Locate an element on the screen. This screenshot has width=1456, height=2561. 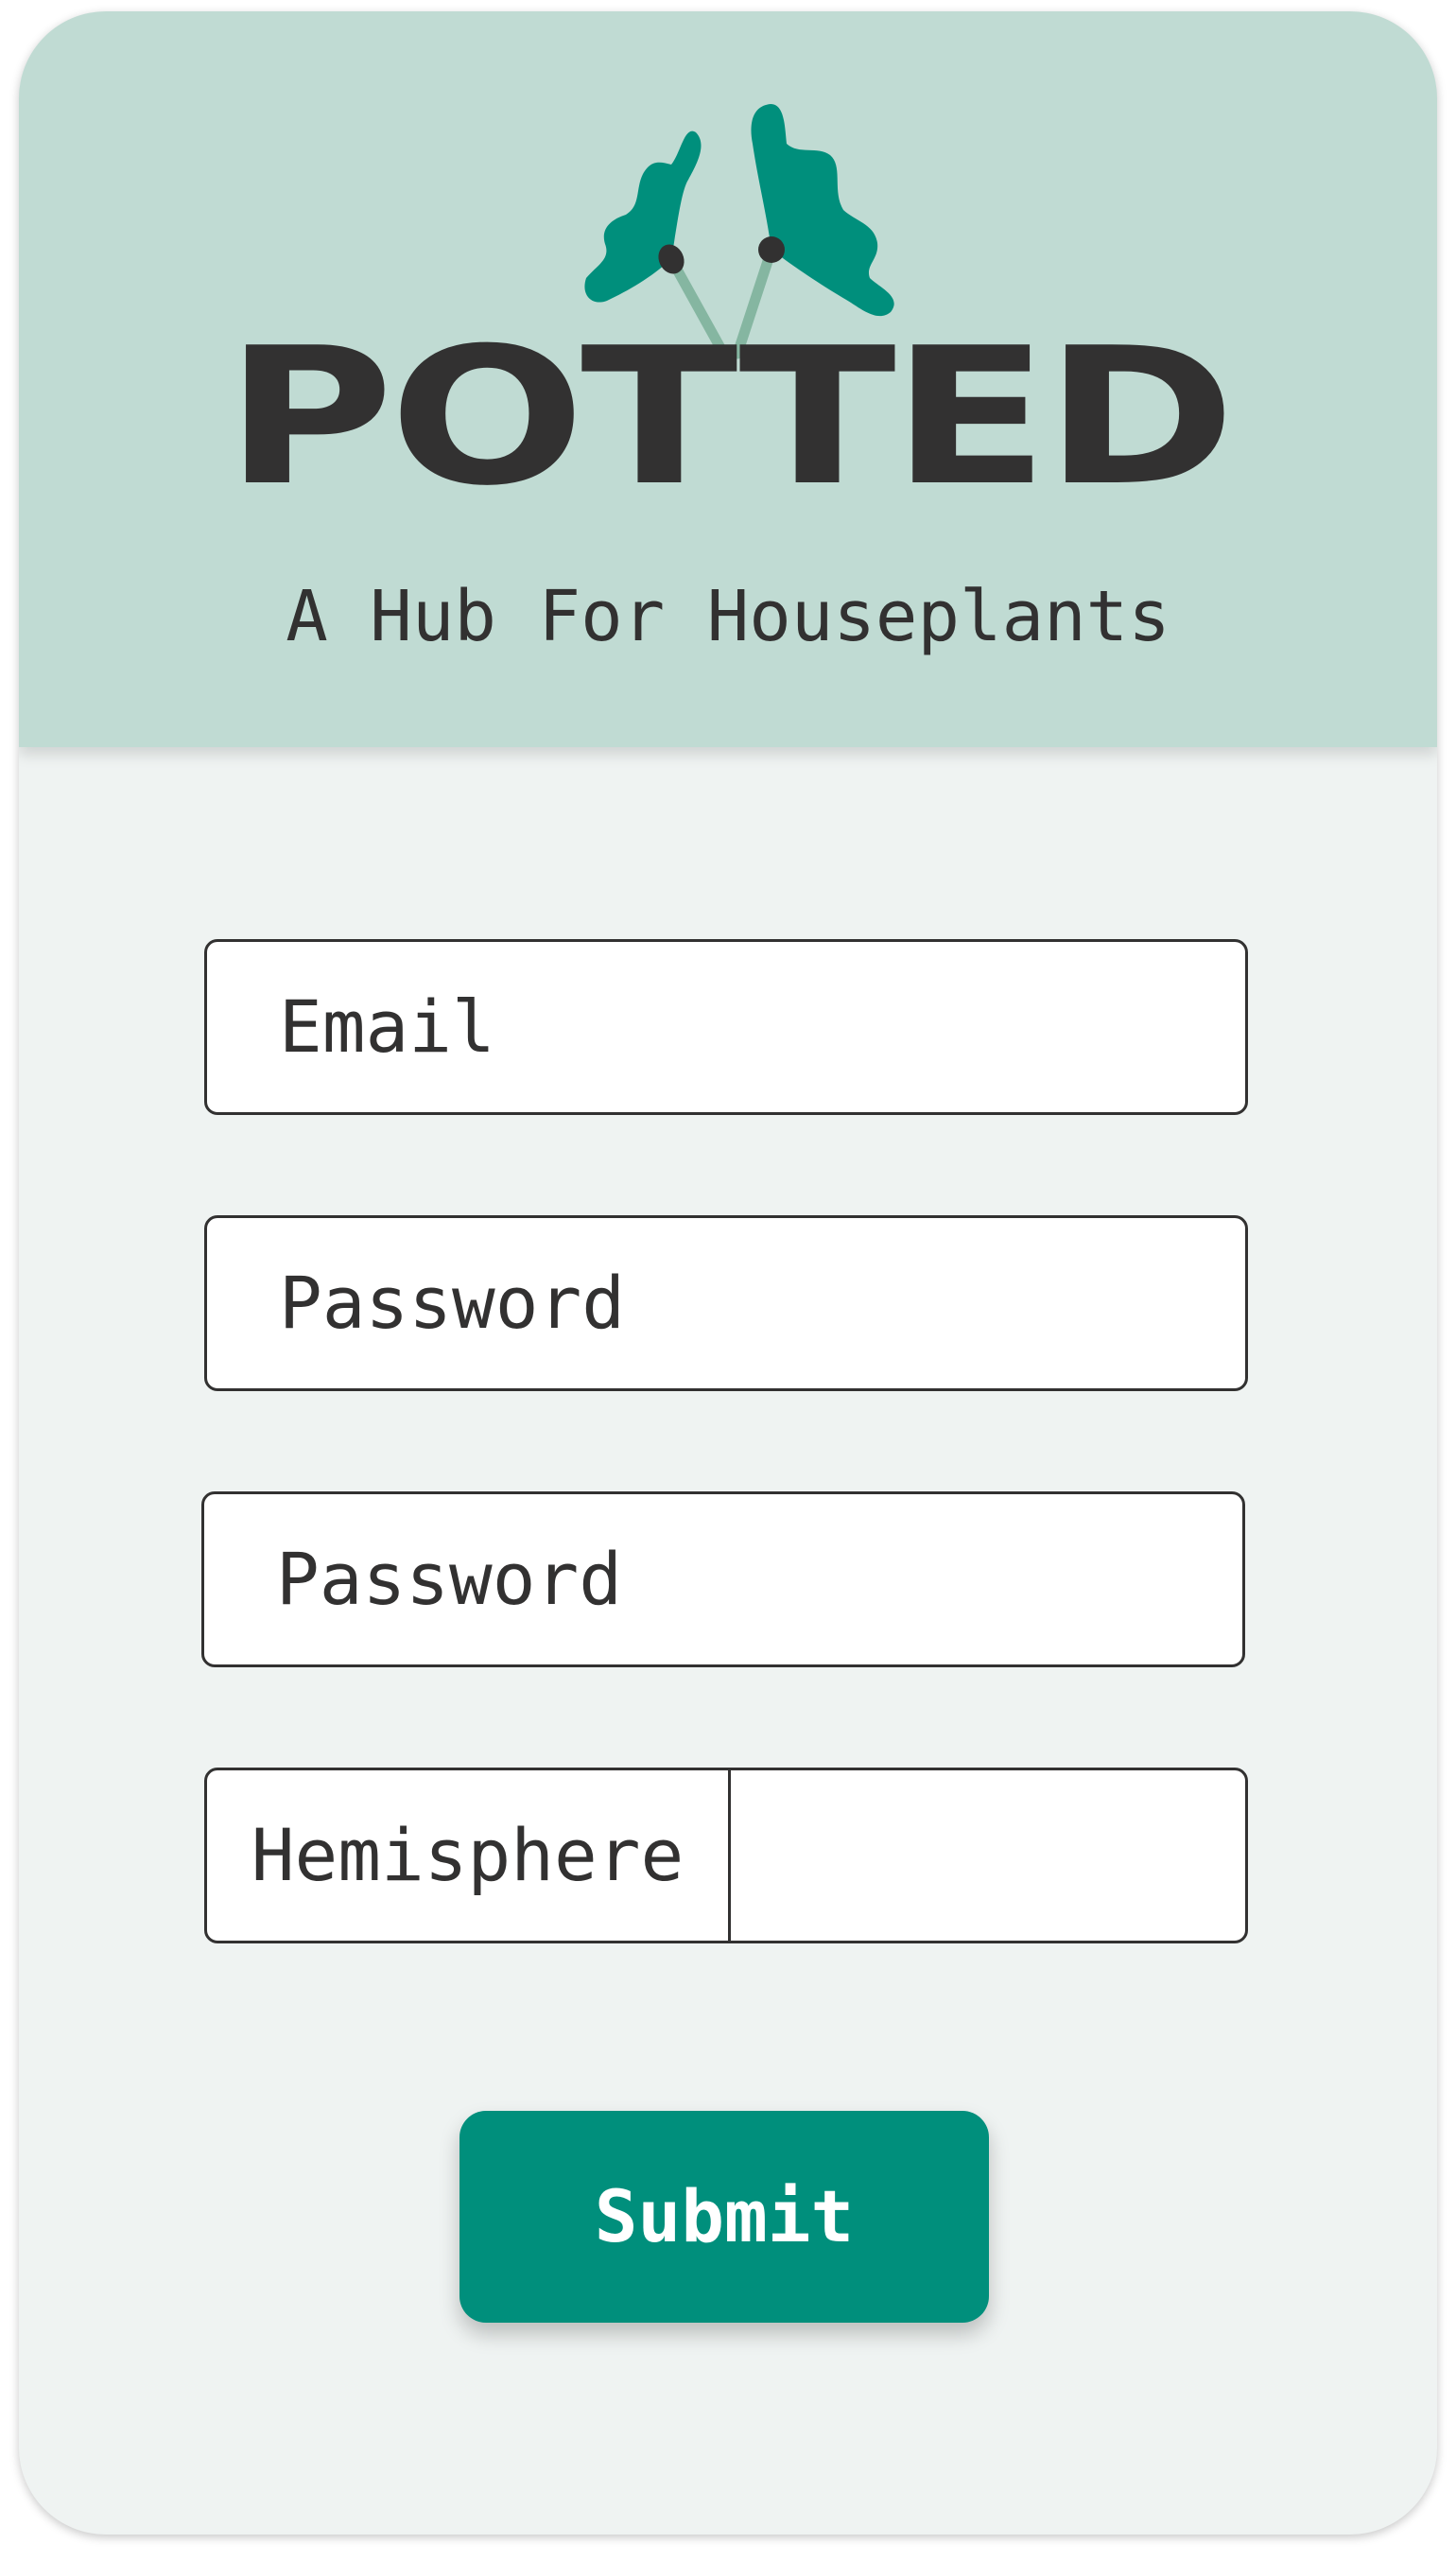
confirm-password-field: Password is located at coordinates (723, 1579).